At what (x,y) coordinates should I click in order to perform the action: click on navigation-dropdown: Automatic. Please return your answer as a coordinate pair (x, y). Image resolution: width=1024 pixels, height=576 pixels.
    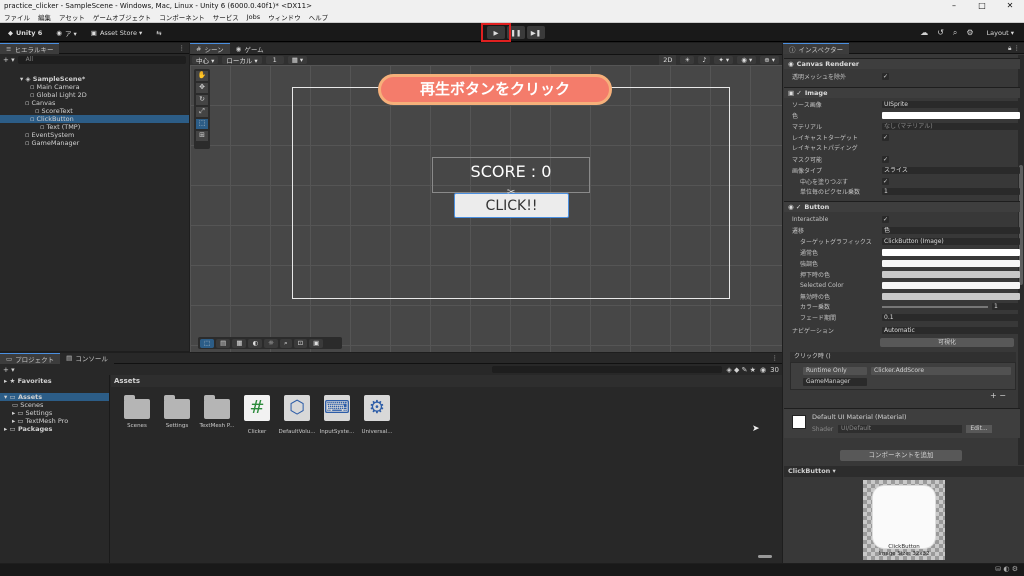
    Looking at the image, I should click on (951, 330).